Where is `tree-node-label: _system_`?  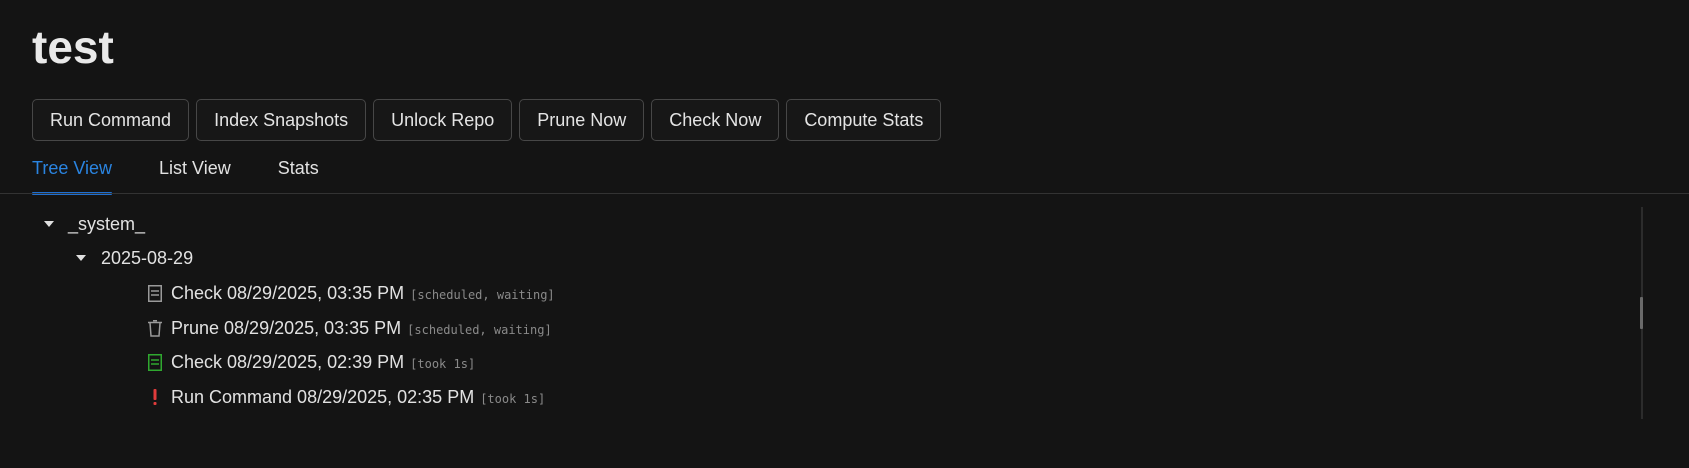 tree-node-label: _system_ is located at coordinates (107, 223).